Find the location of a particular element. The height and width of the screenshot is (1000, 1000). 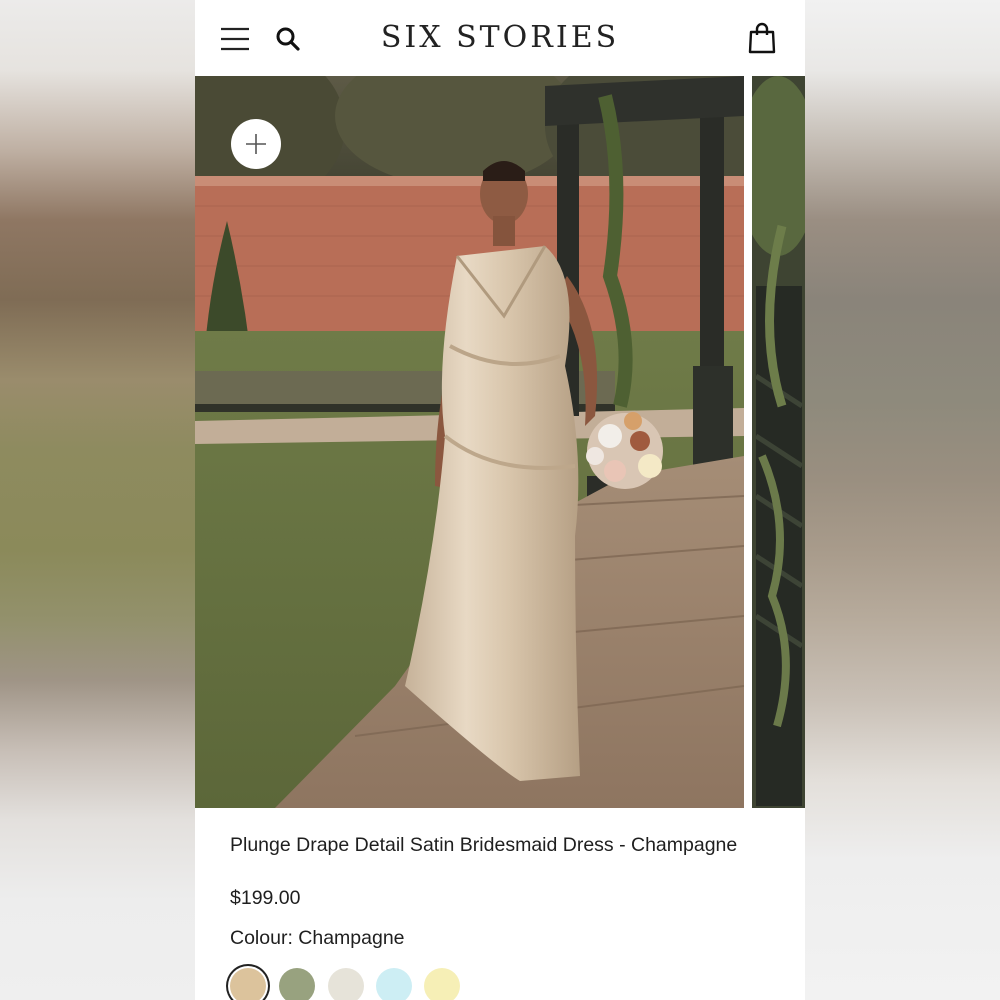

swatch-champagne is located at coordinates (248, 984).